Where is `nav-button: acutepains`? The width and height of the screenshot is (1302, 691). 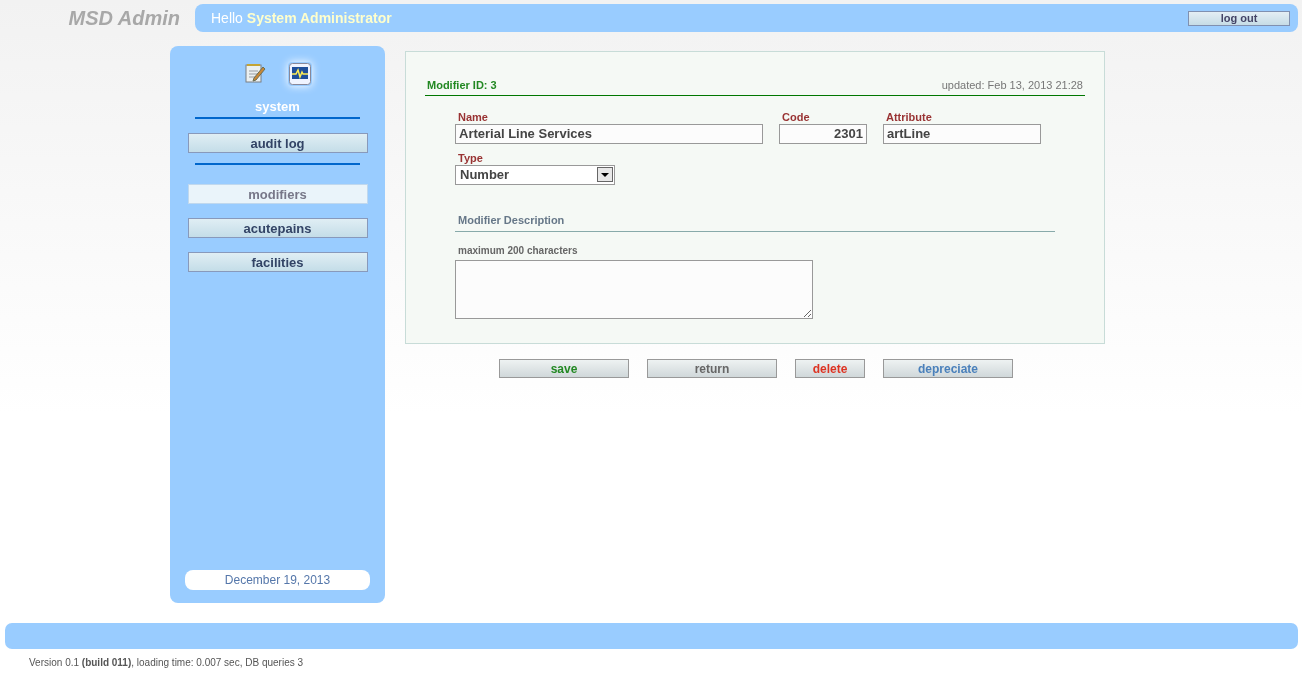 nav-button: acutepains is located at coordinates (277, 228).